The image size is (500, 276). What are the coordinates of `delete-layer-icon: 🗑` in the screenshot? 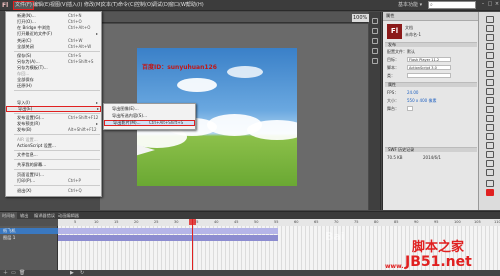 It's located at (22, 273).